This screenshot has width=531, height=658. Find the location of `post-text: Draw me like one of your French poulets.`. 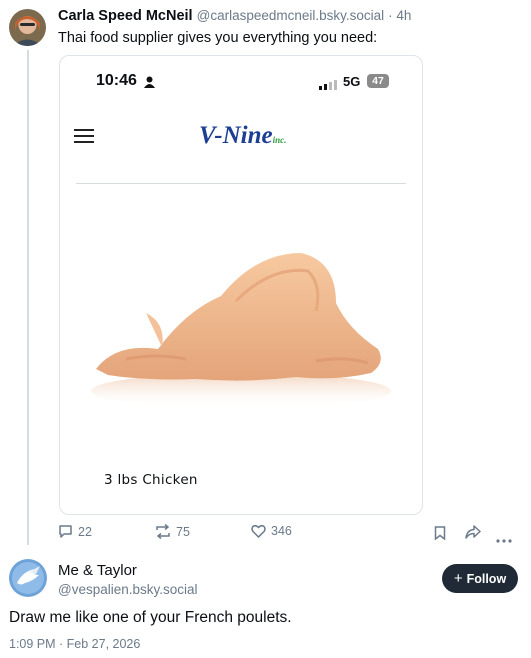

post-text: Draw me like one of your French poulets. is located at coordinates (150, 617).